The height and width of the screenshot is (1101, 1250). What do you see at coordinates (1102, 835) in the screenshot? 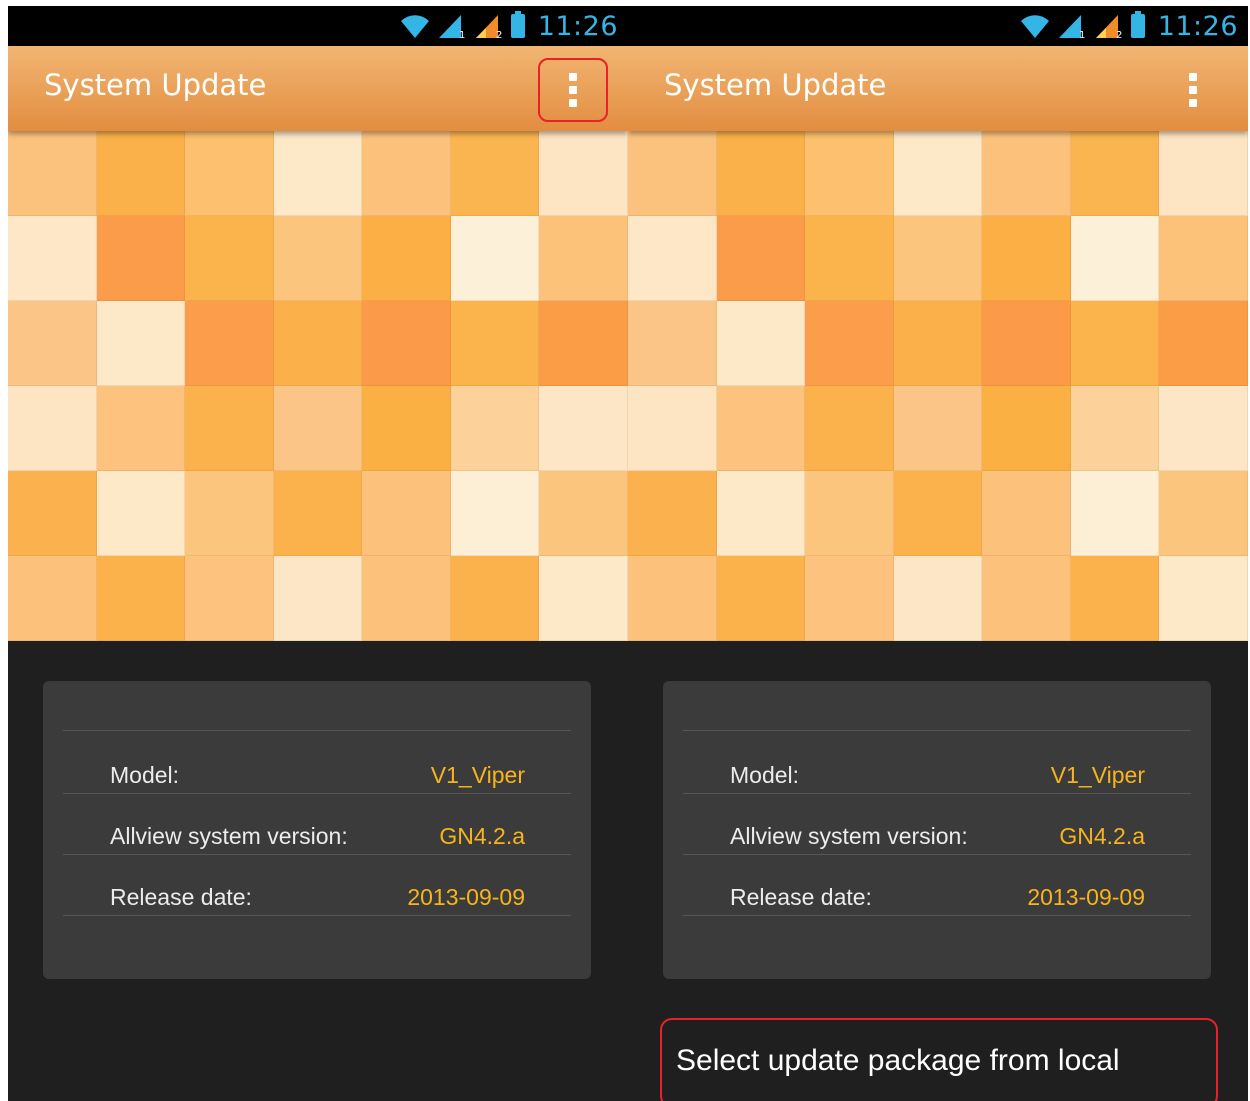
I see `version-value: GN4.2.a` at bounding box center [1102, 835].